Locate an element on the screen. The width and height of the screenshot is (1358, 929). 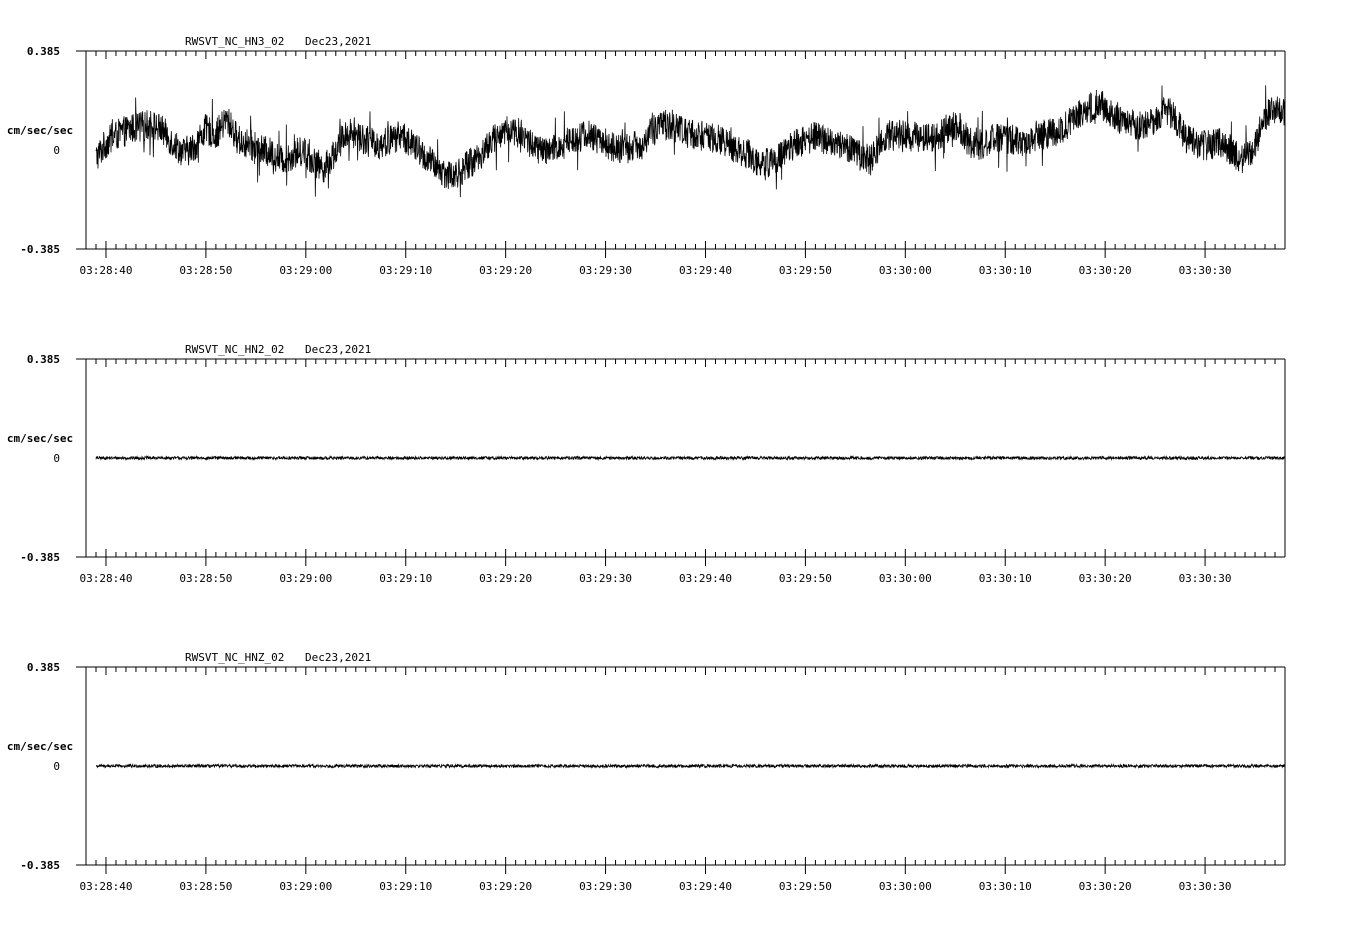
chart-title: RWSVT_NC_HNZ_02 is located at coordinates (234, 657).